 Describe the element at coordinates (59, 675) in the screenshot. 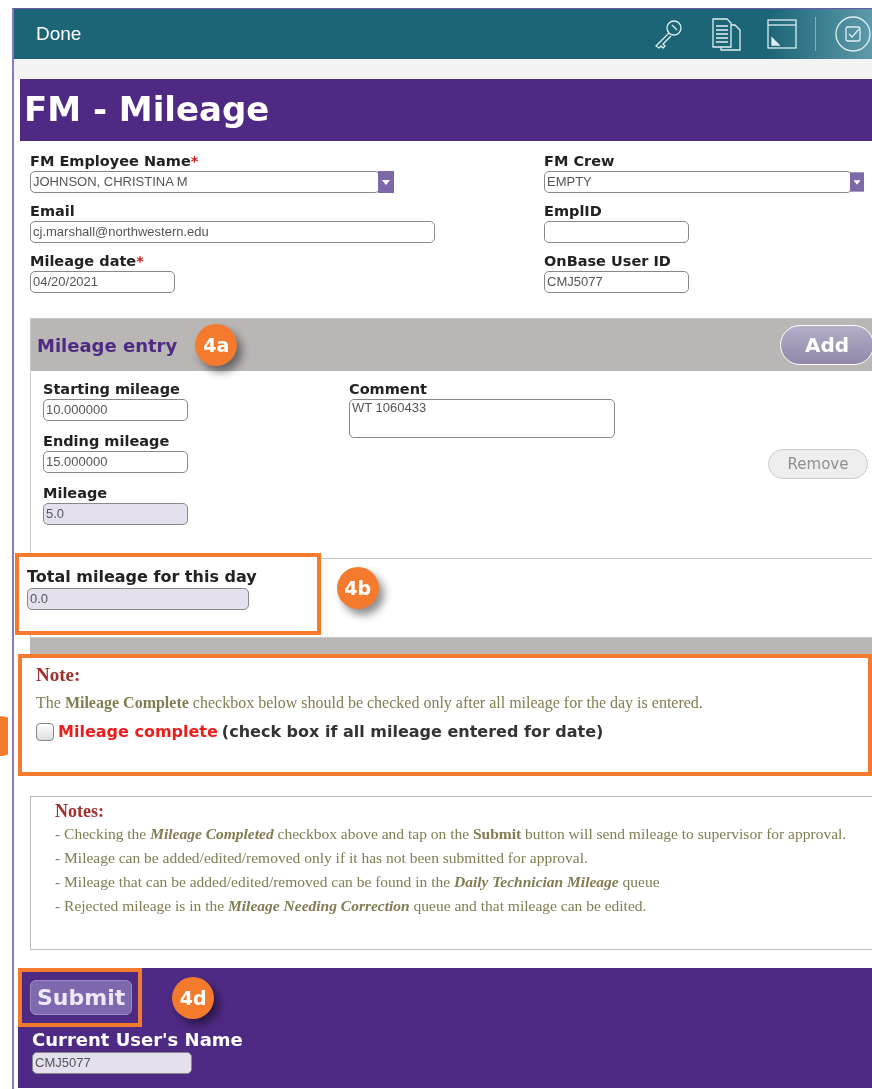

I see `note-title: Note:` at that location.